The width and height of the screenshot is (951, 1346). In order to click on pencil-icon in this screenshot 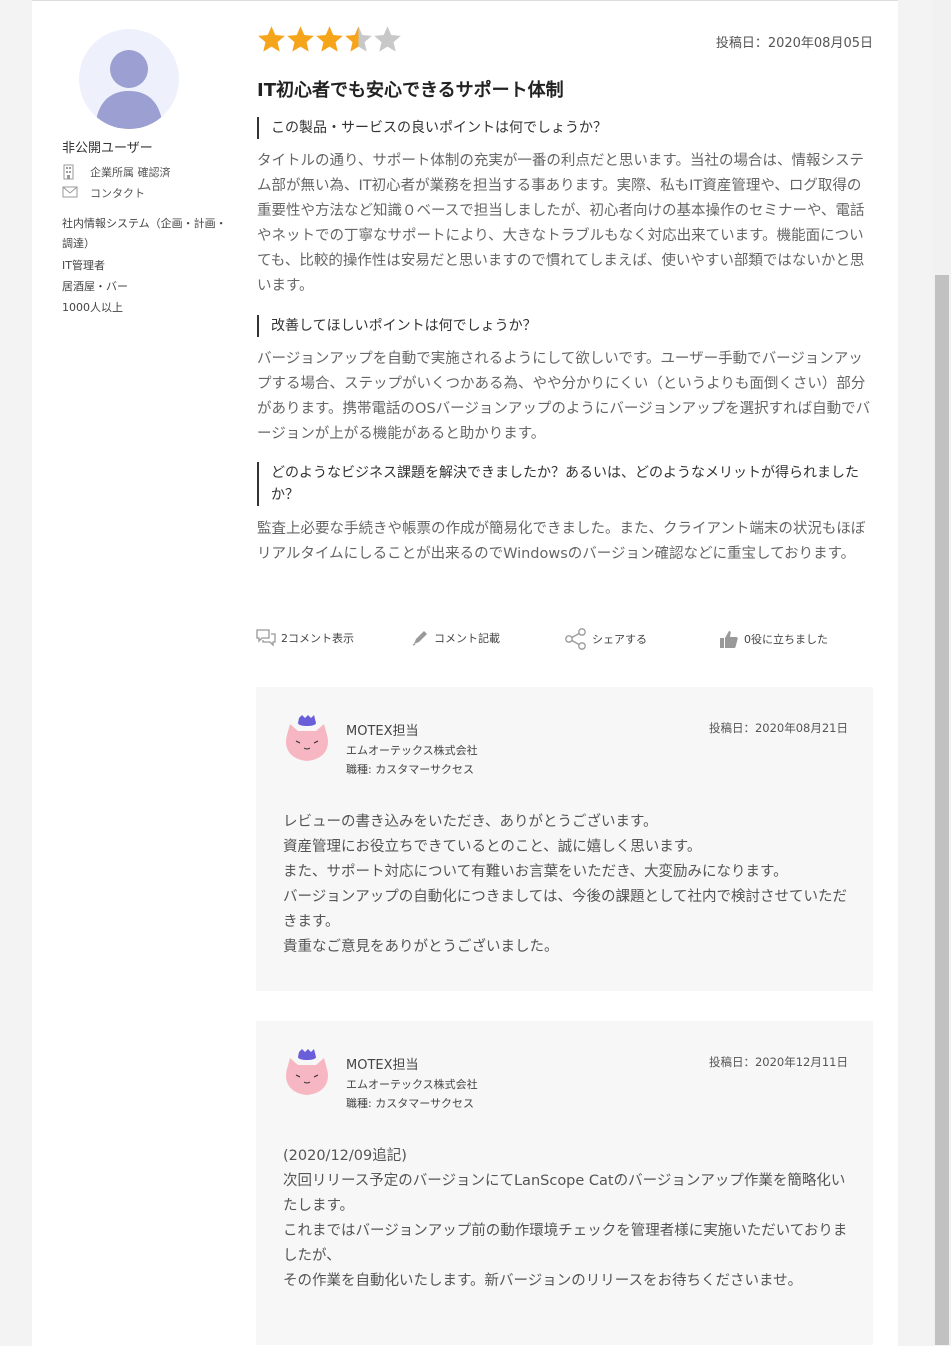, I will do `click(419, 638)`.